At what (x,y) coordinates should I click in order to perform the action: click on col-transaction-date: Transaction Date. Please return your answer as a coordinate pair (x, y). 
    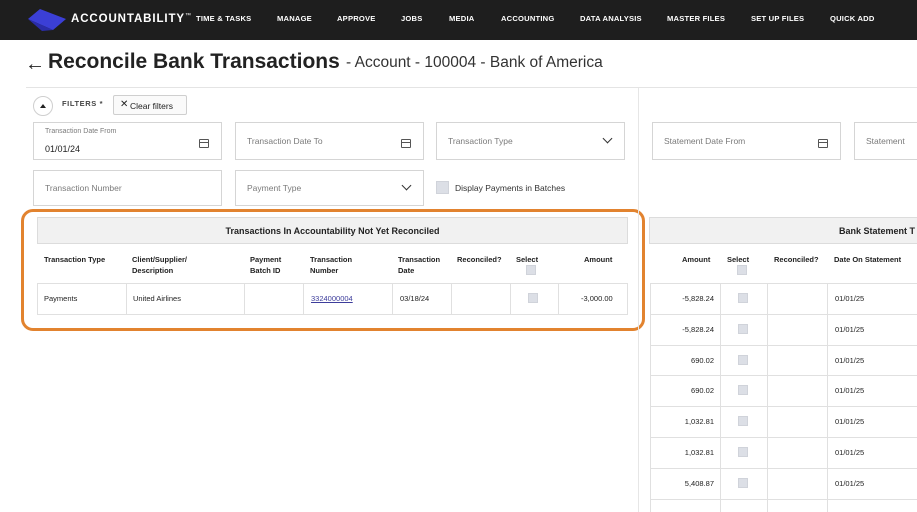
    Looking at the image, I should click on (423, 265).